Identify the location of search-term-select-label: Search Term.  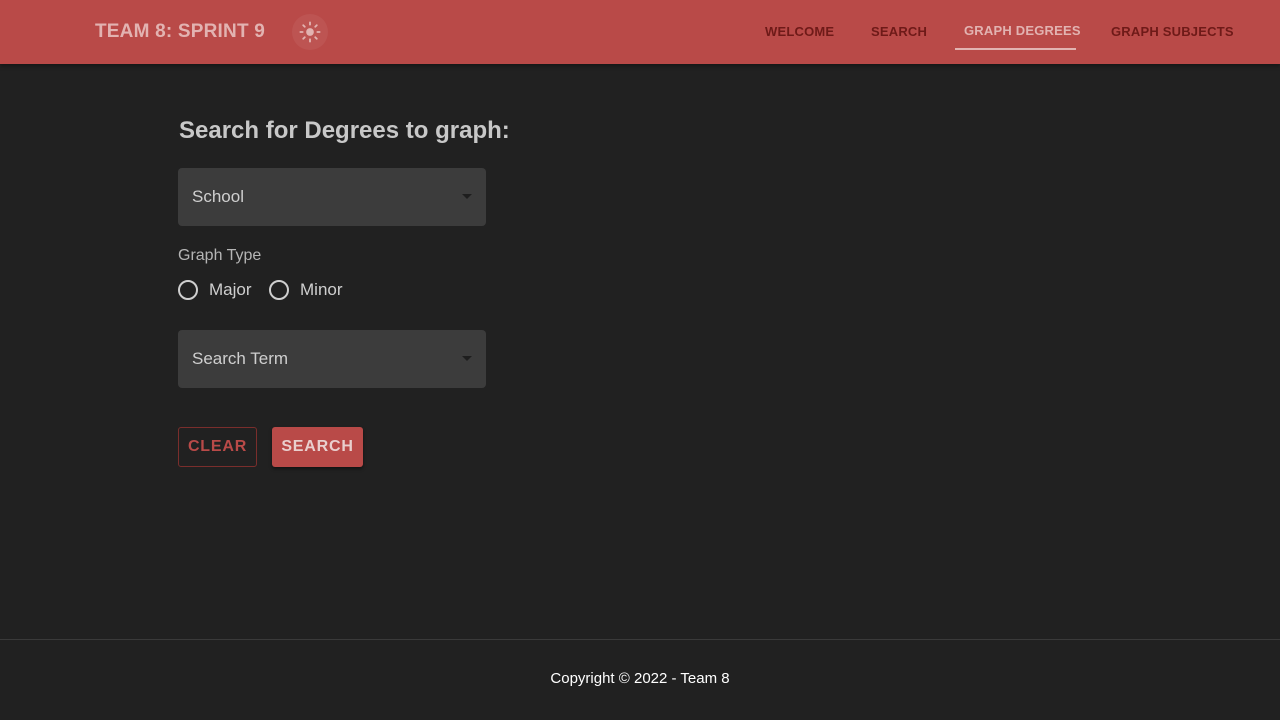
(240, 358).